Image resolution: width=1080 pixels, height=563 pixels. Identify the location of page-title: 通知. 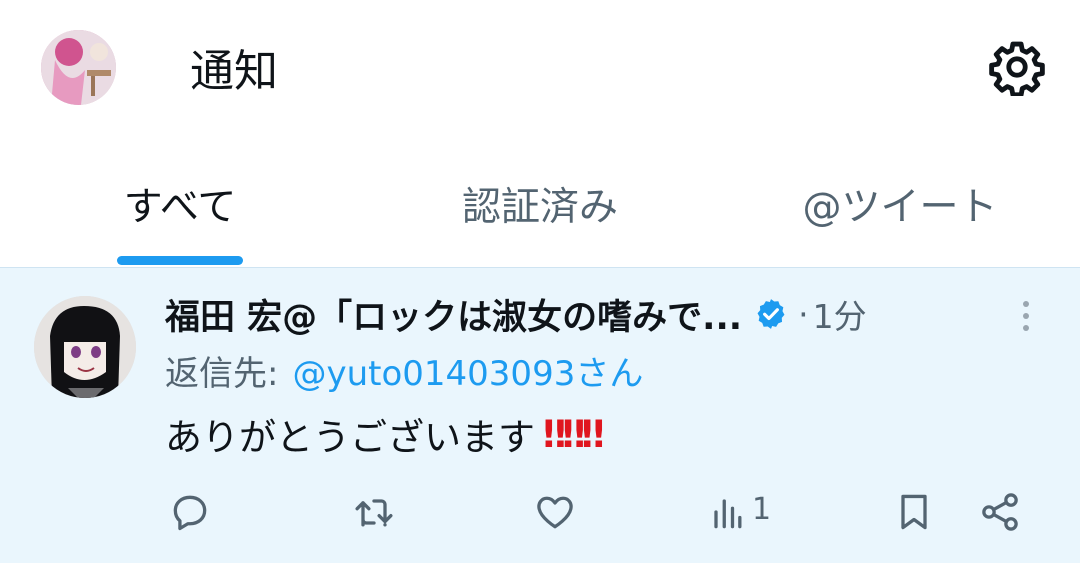
(234, 71).